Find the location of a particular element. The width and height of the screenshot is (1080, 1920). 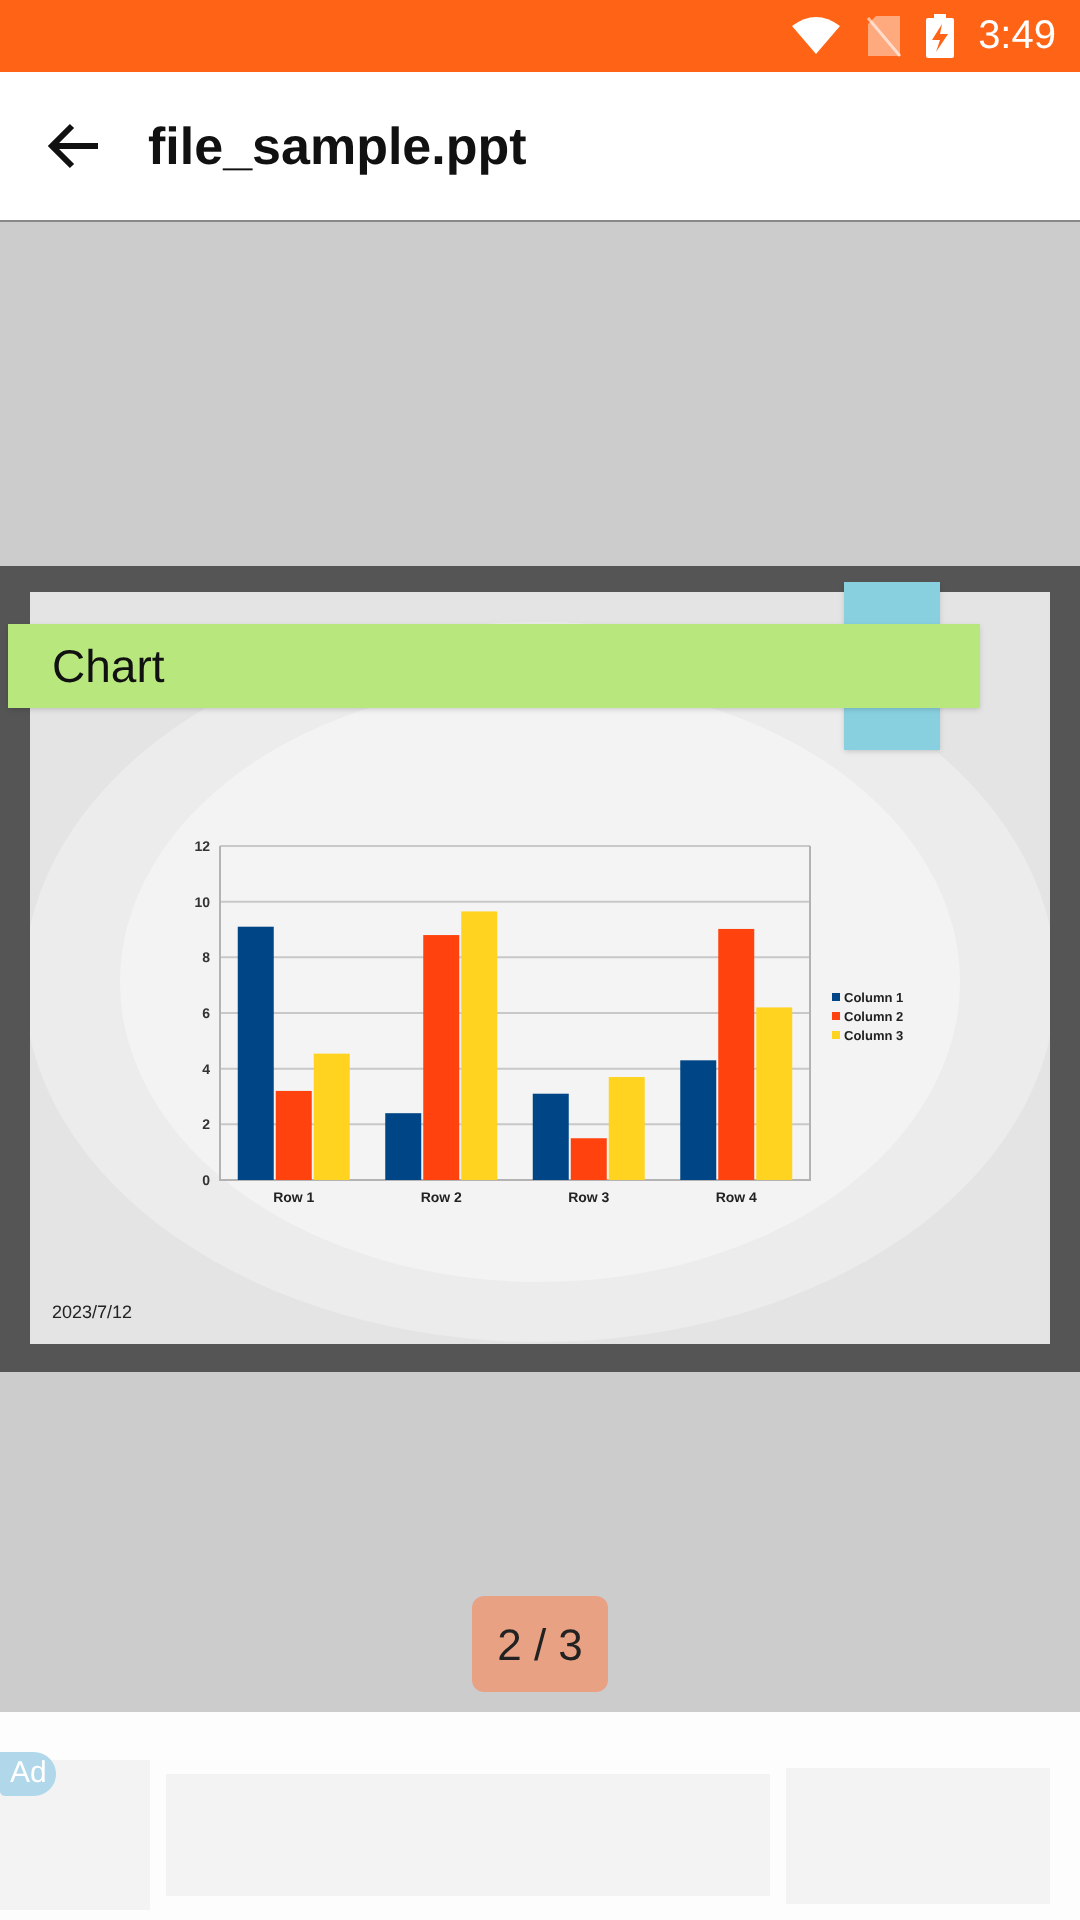

ad-badge: Ad is located at coordinates (28, 1774).